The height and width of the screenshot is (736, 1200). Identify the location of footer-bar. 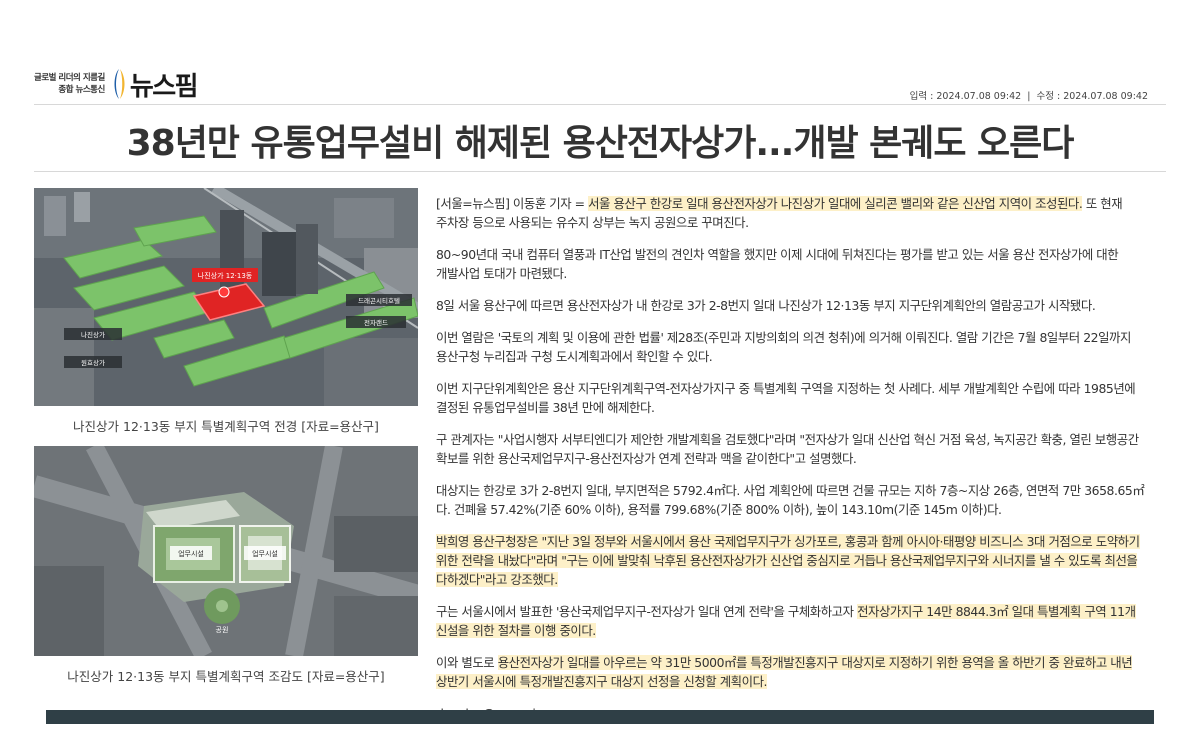
(600, 717).